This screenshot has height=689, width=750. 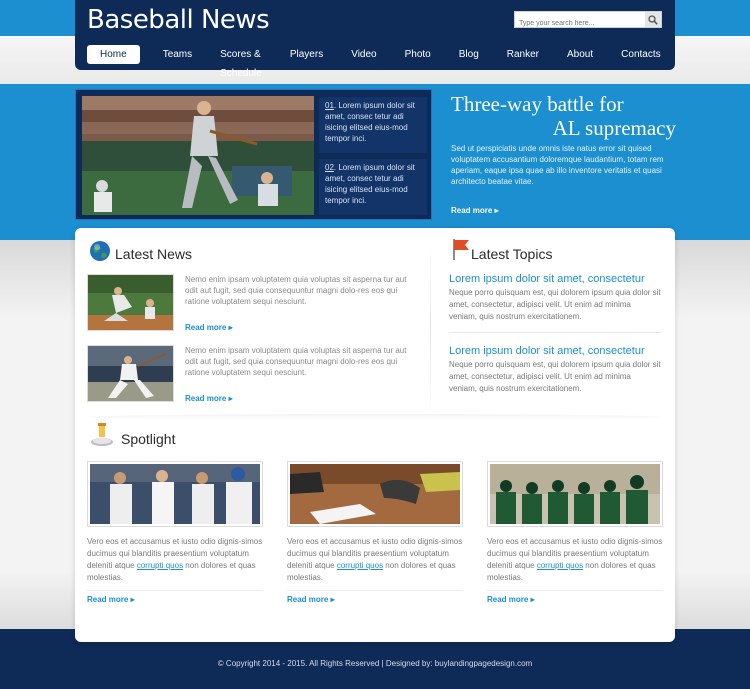 I want to click on hero-headline-line2: AL supremacy, so click(x=614, y=128).